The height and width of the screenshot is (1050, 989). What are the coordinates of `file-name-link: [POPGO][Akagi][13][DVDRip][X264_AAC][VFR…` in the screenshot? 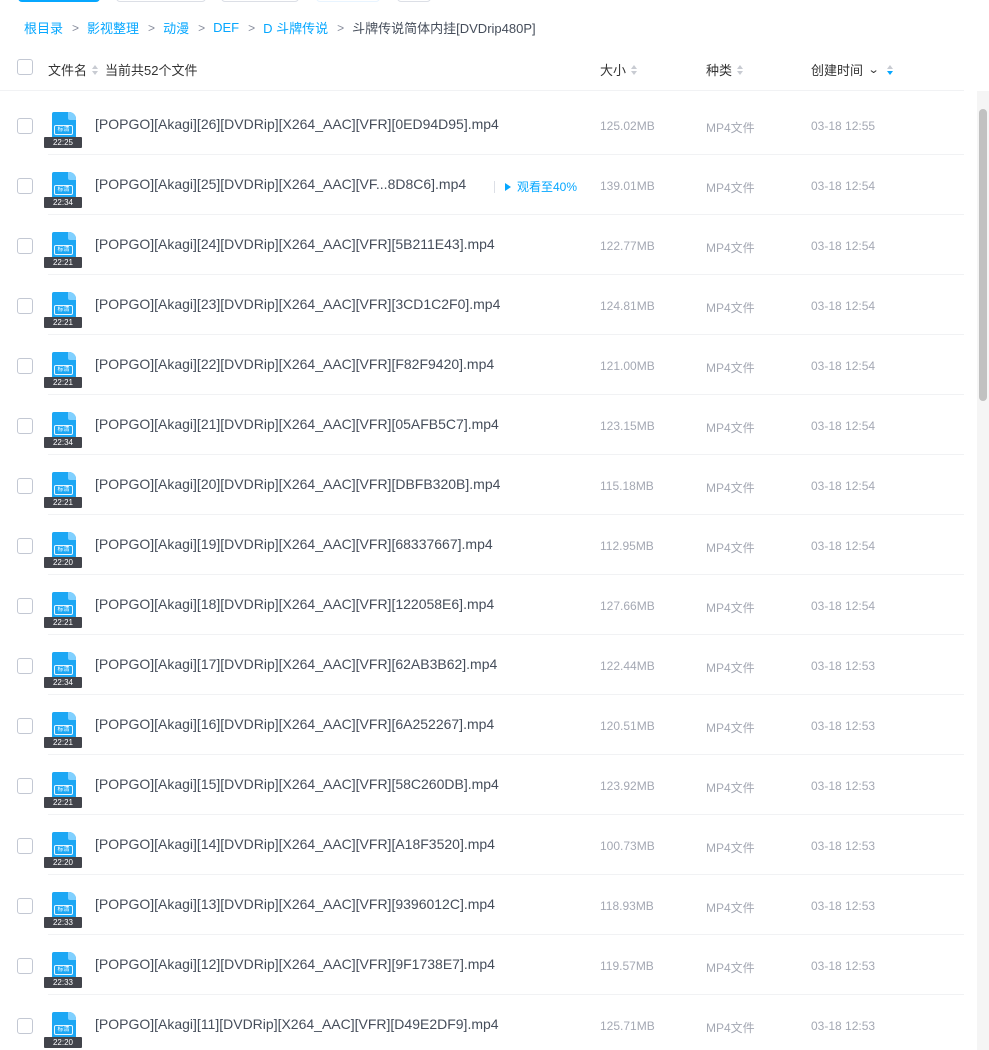 It's located at (295, 904).